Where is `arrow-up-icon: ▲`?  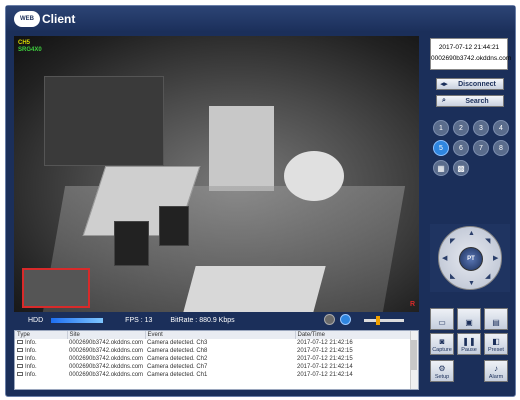 arrow-up-icon: ▲ is located at coordinates (471, 233).